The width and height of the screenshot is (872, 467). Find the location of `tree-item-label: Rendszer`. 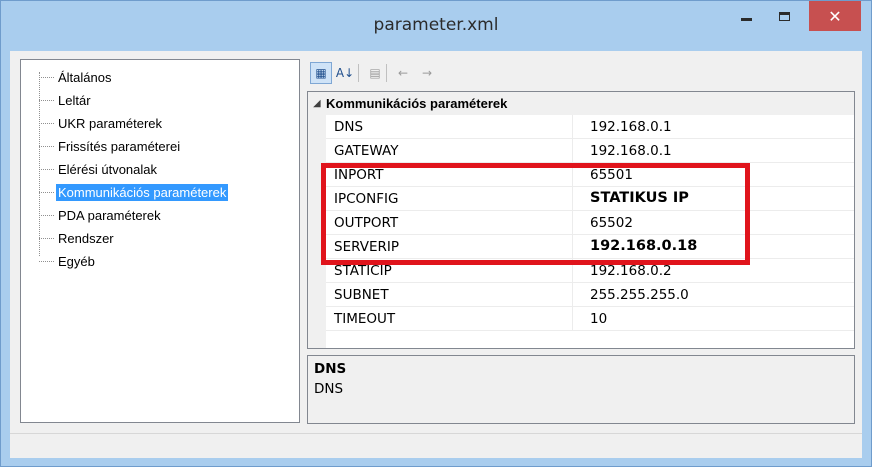

tree-item-label: Rendszer is located at coordinates (86, 238).